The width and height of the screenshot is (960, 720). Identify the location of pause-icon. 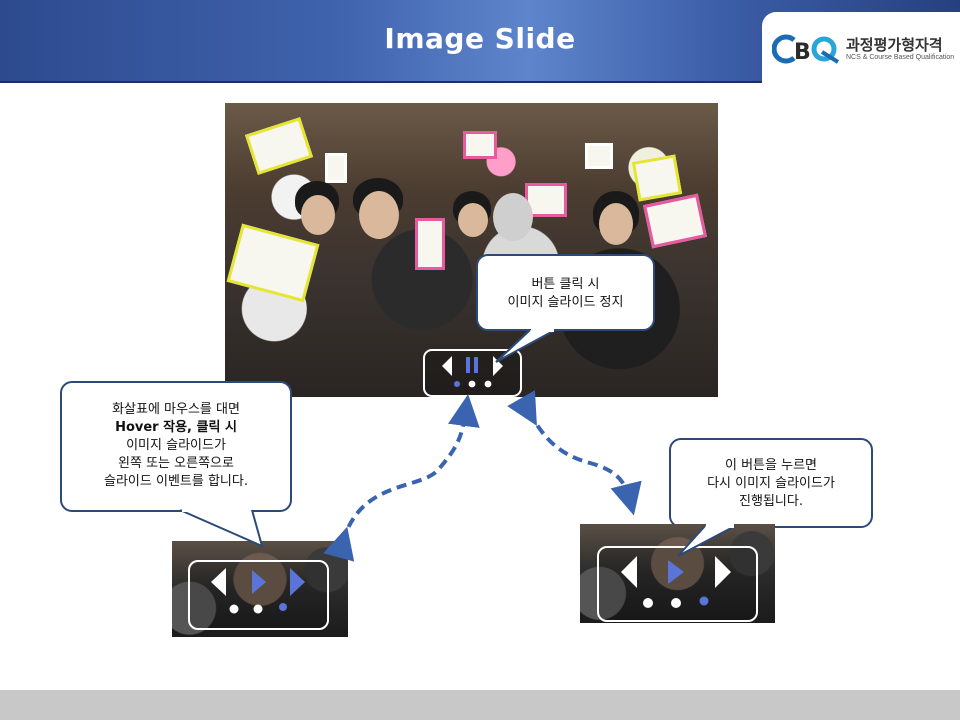
(472, 365).